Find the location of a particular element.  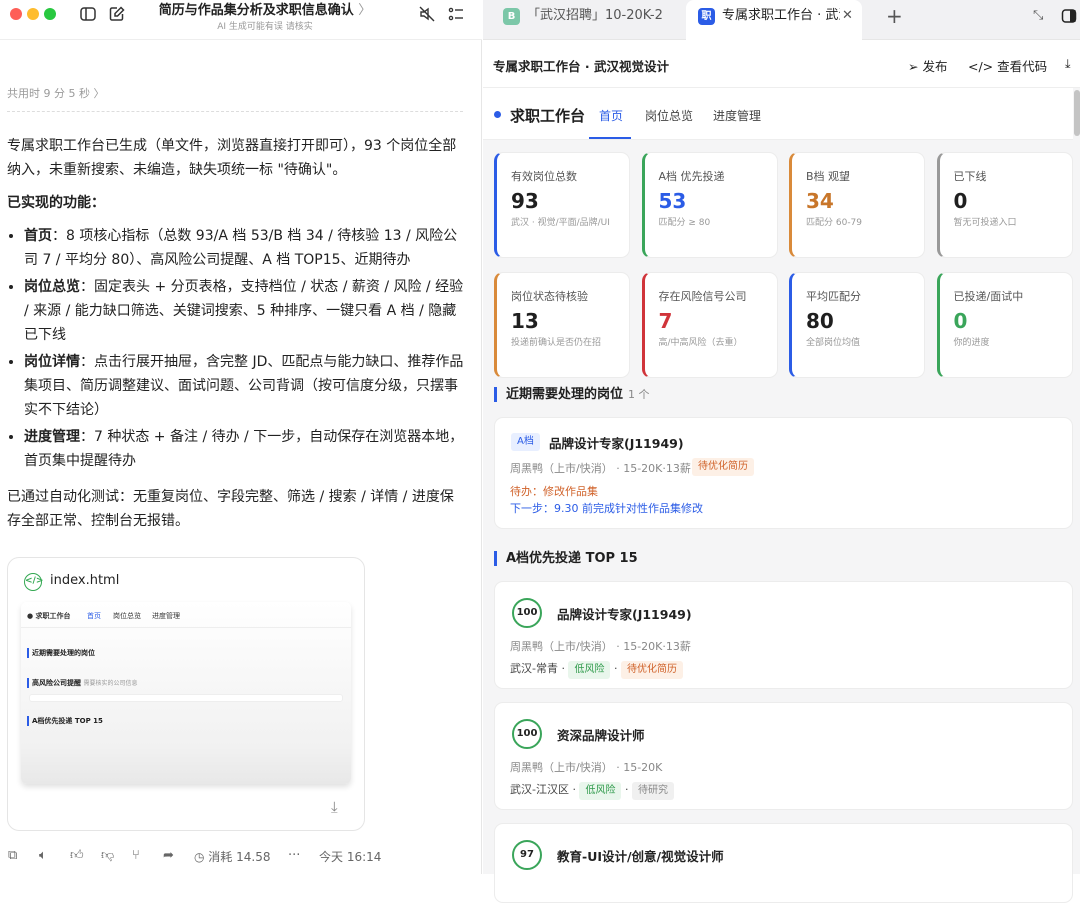

file-name: index.html is located at coordinates (85, 580).